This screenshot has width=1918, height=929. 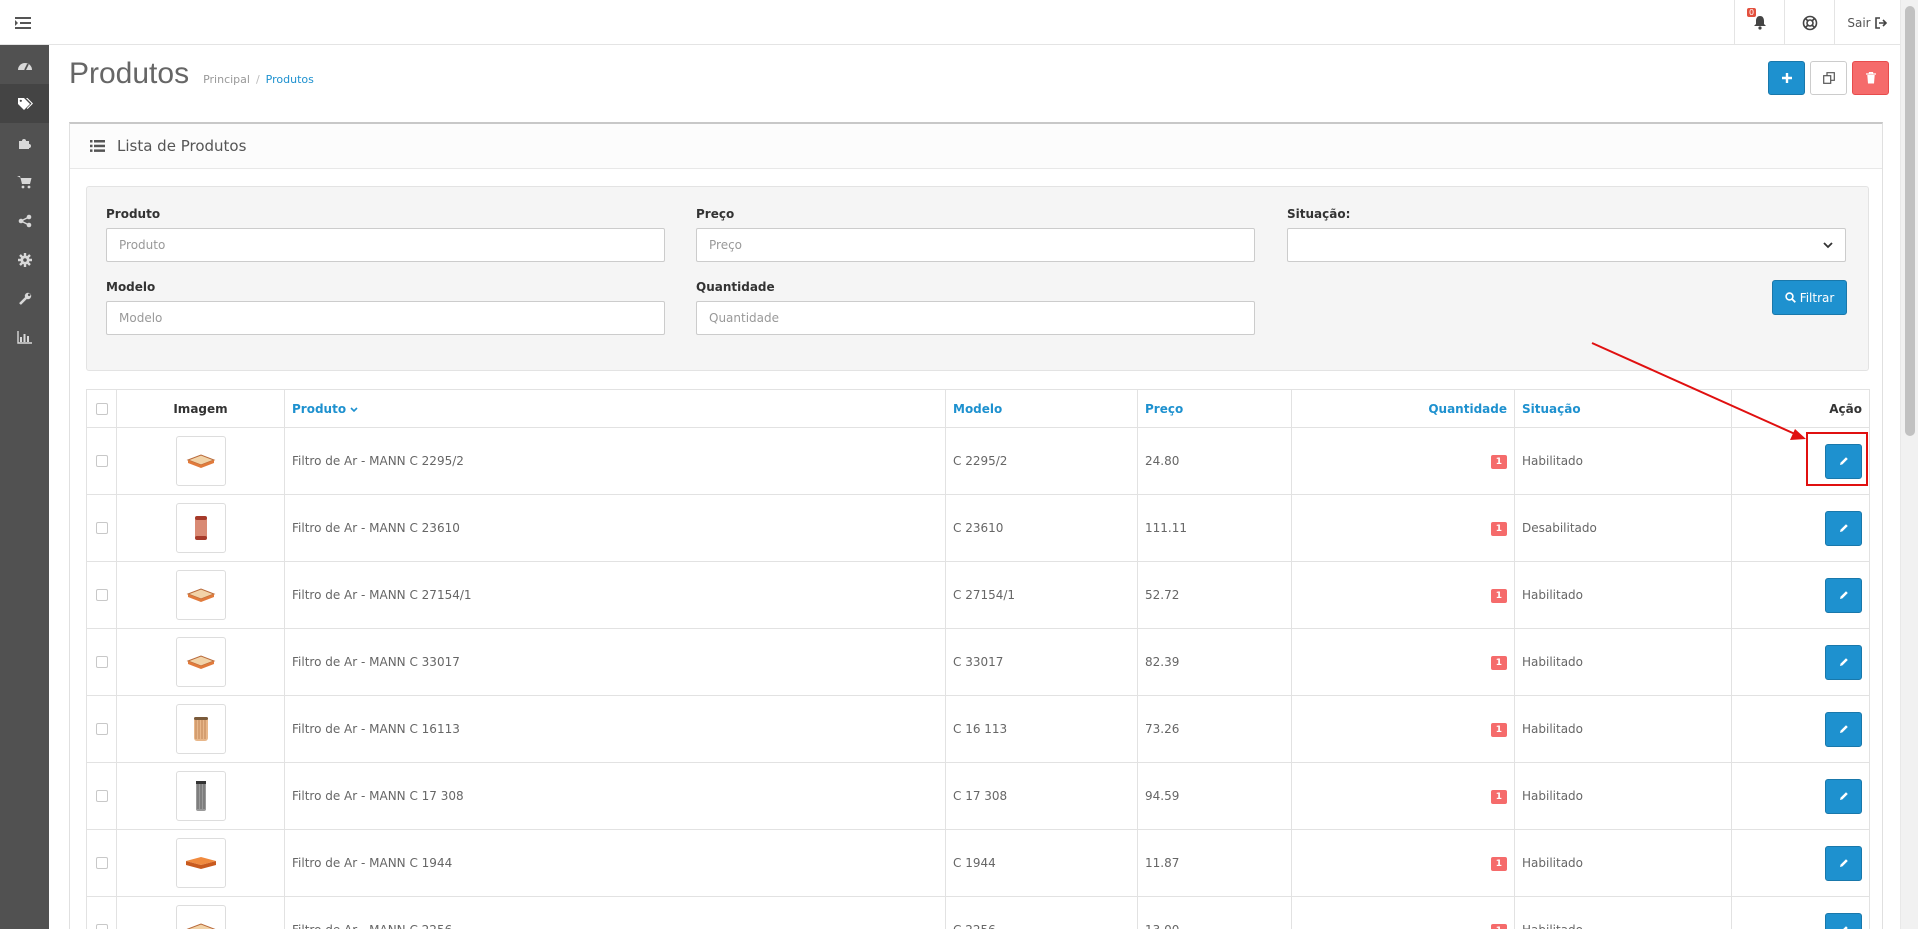 What do you see at coordinates (319, 409) in the screenshot?
I see `sort-produto-link: Produto` at bounding box center [319, 409].